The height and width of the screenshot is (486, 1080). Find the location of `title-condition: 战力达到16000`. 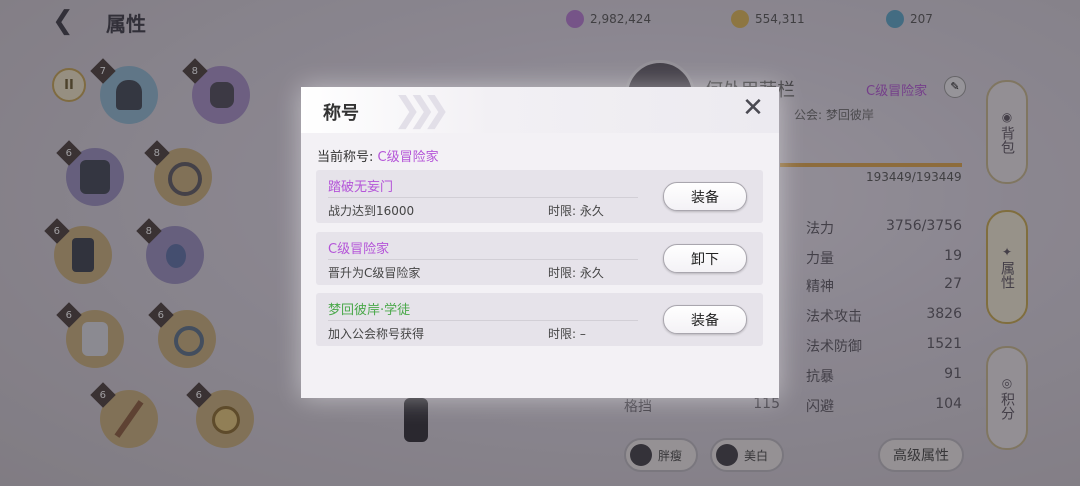

title-condition: 战力达到16000 is located at coordinates (371, 211).